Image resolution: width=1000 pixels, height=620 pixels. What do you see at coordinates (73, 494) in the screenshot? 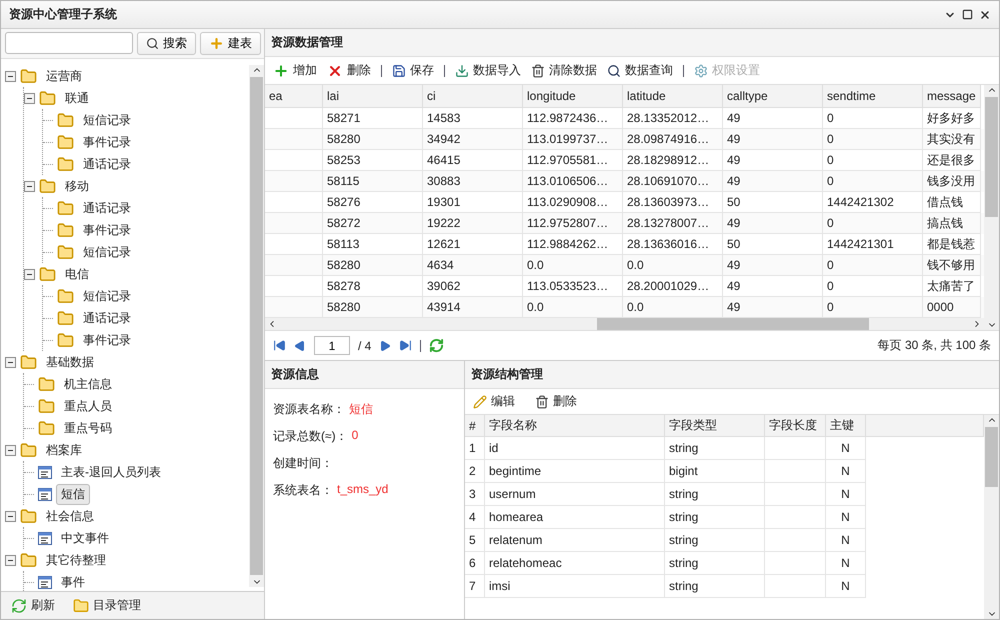
I see `tree-item: 短信` at bounding box center [73, 494].